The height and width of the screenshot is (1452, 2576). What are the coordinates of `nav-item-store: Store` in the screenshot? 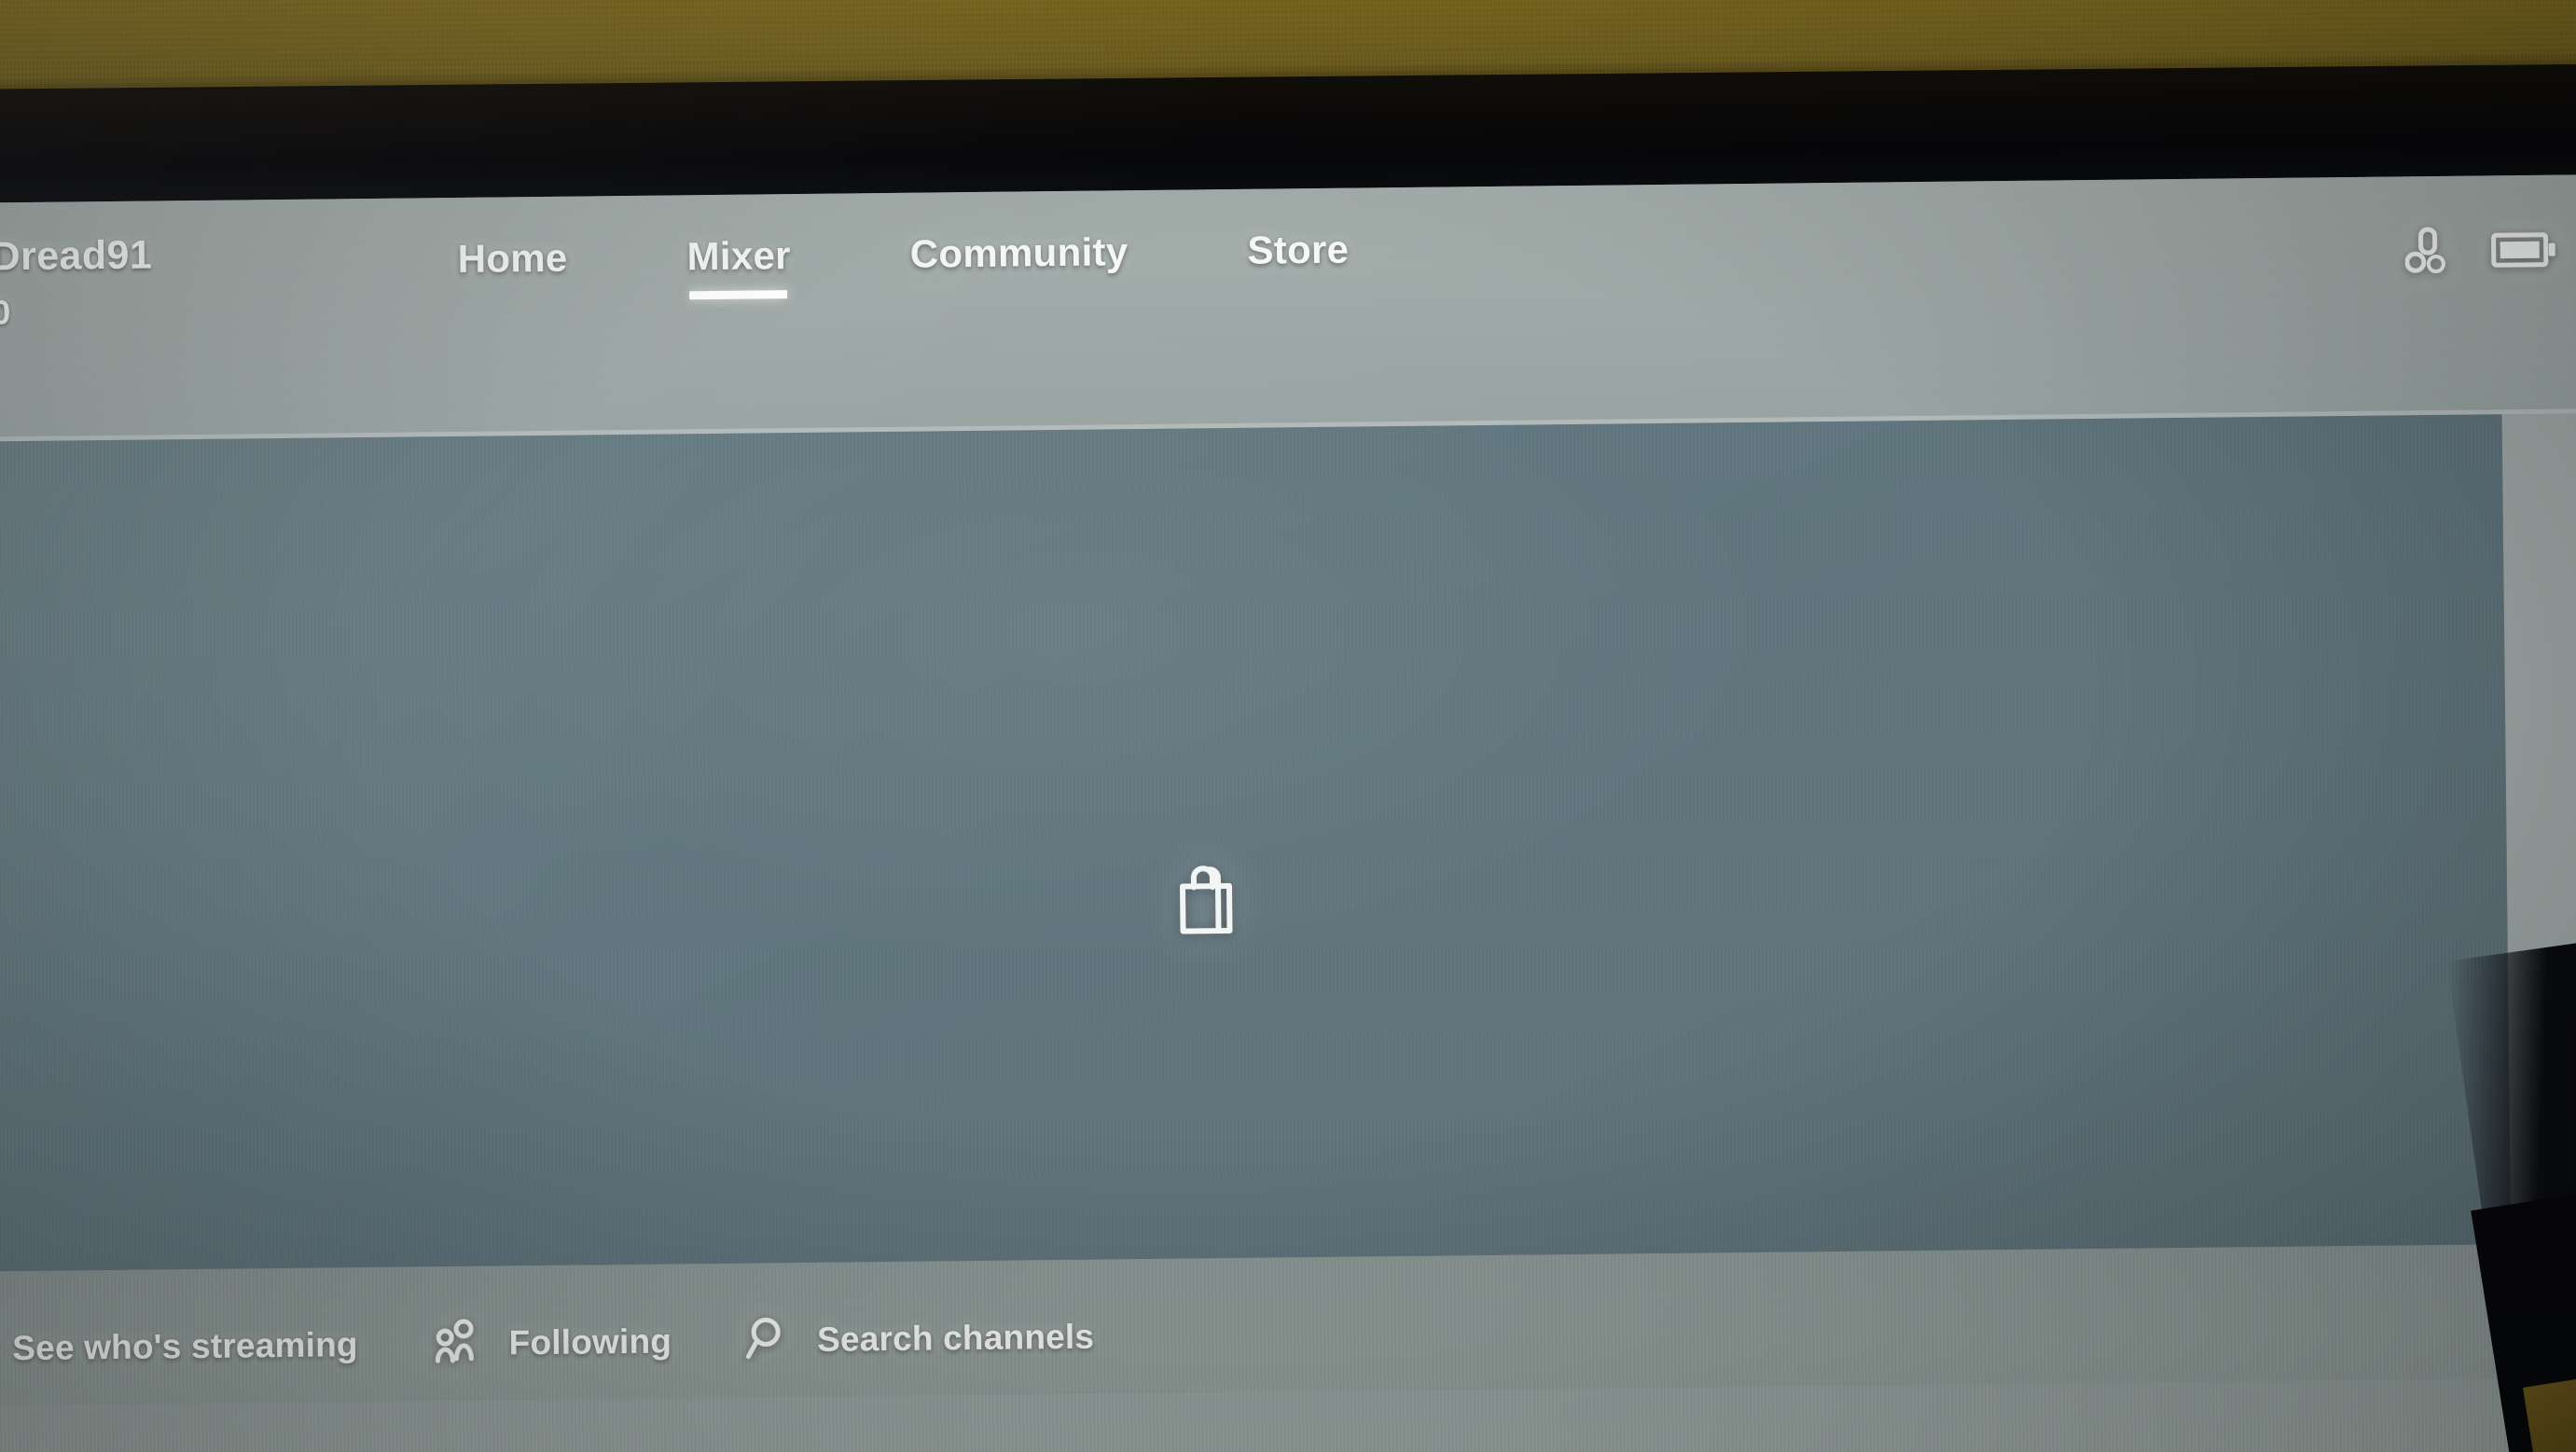 It's located at (1298, 262).